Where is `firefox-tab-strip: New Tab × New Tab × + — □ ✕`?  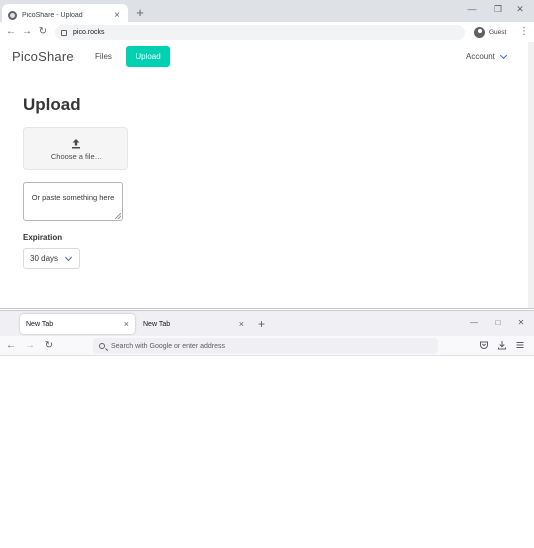 firefox-tab-strip: New Tab × New Tab × + — □ ✕ is located at coordinates (267, 323).